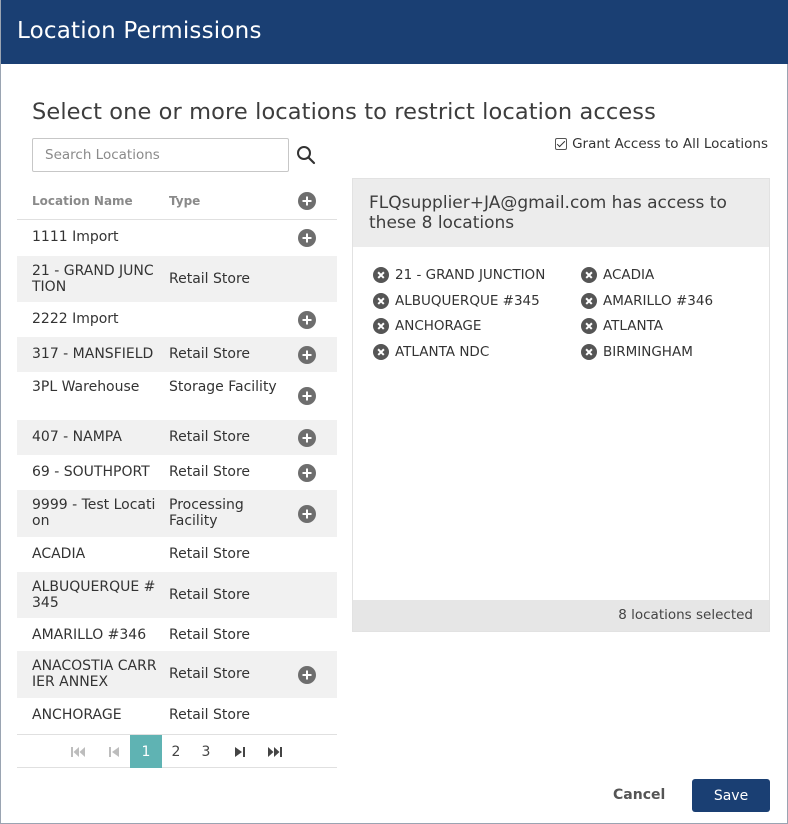  What do you see at coordinates (394, 32) in the screenshot?
I see `dialog-header: Location Permissions` at bounding box center [394, 32].